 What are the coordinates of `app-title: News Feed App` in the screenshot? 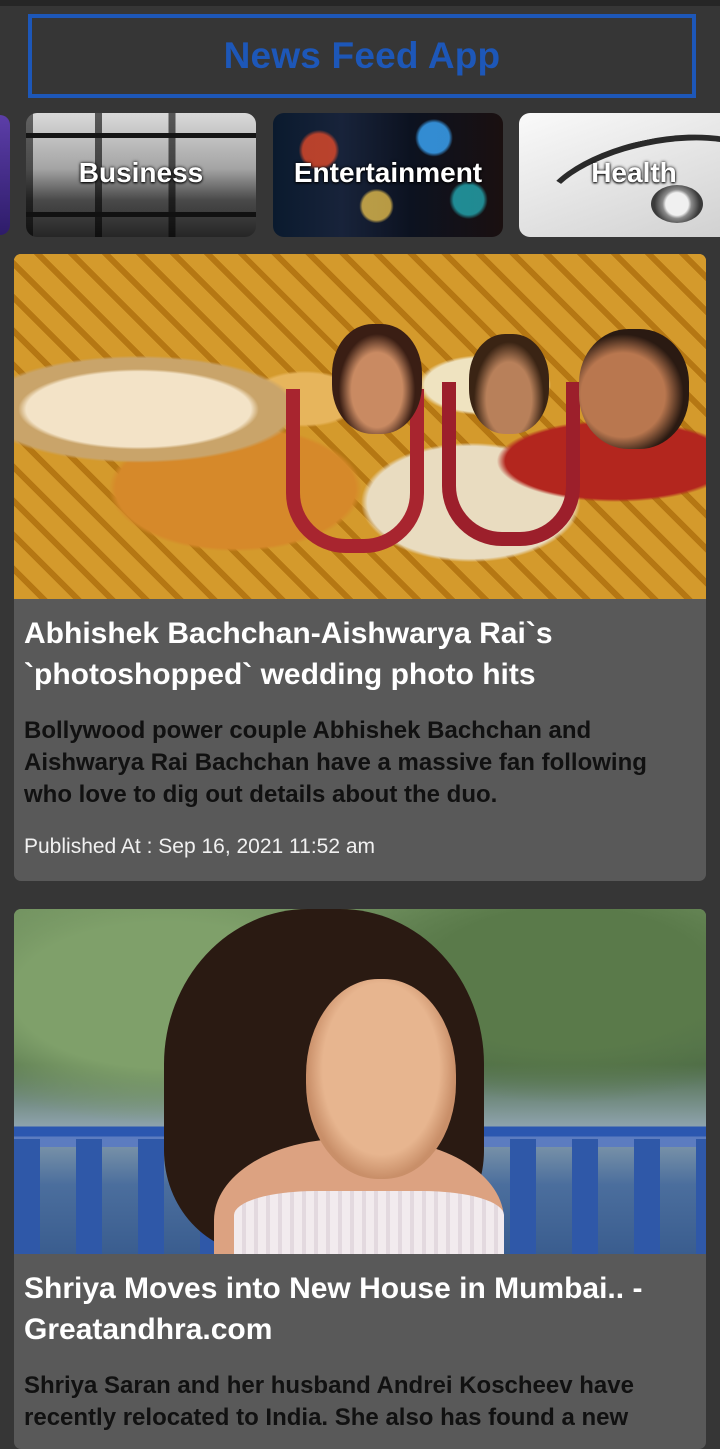 It's located at (362, 55).